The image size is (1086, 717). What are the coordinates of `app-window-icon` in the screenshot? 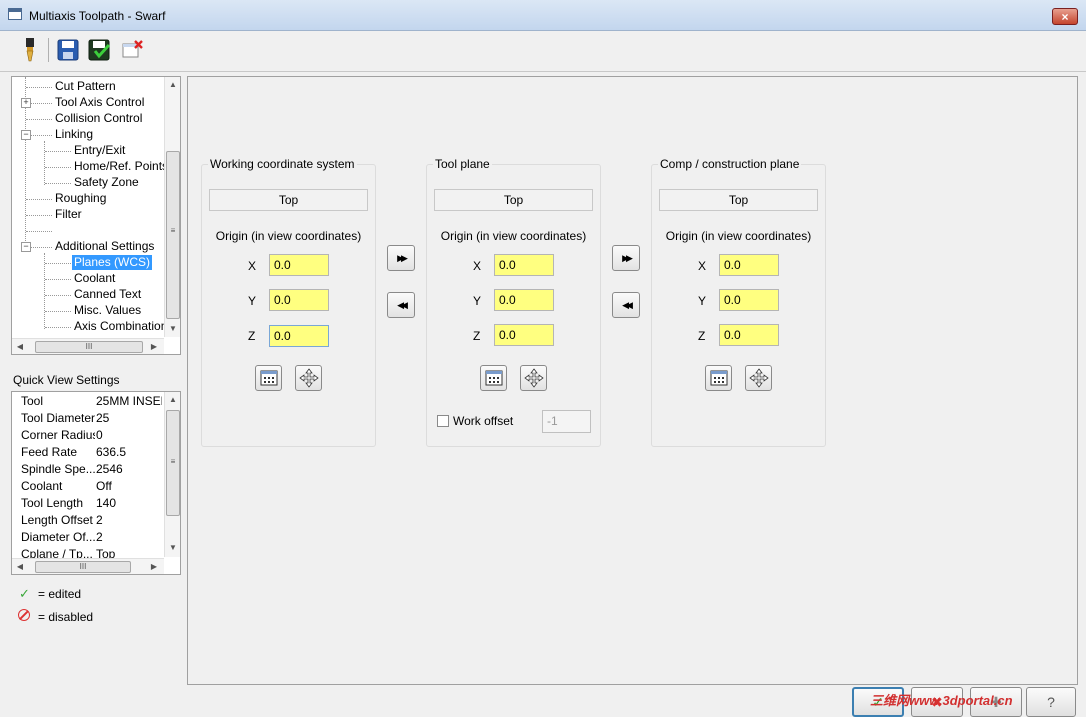 It's located at (15, 14).